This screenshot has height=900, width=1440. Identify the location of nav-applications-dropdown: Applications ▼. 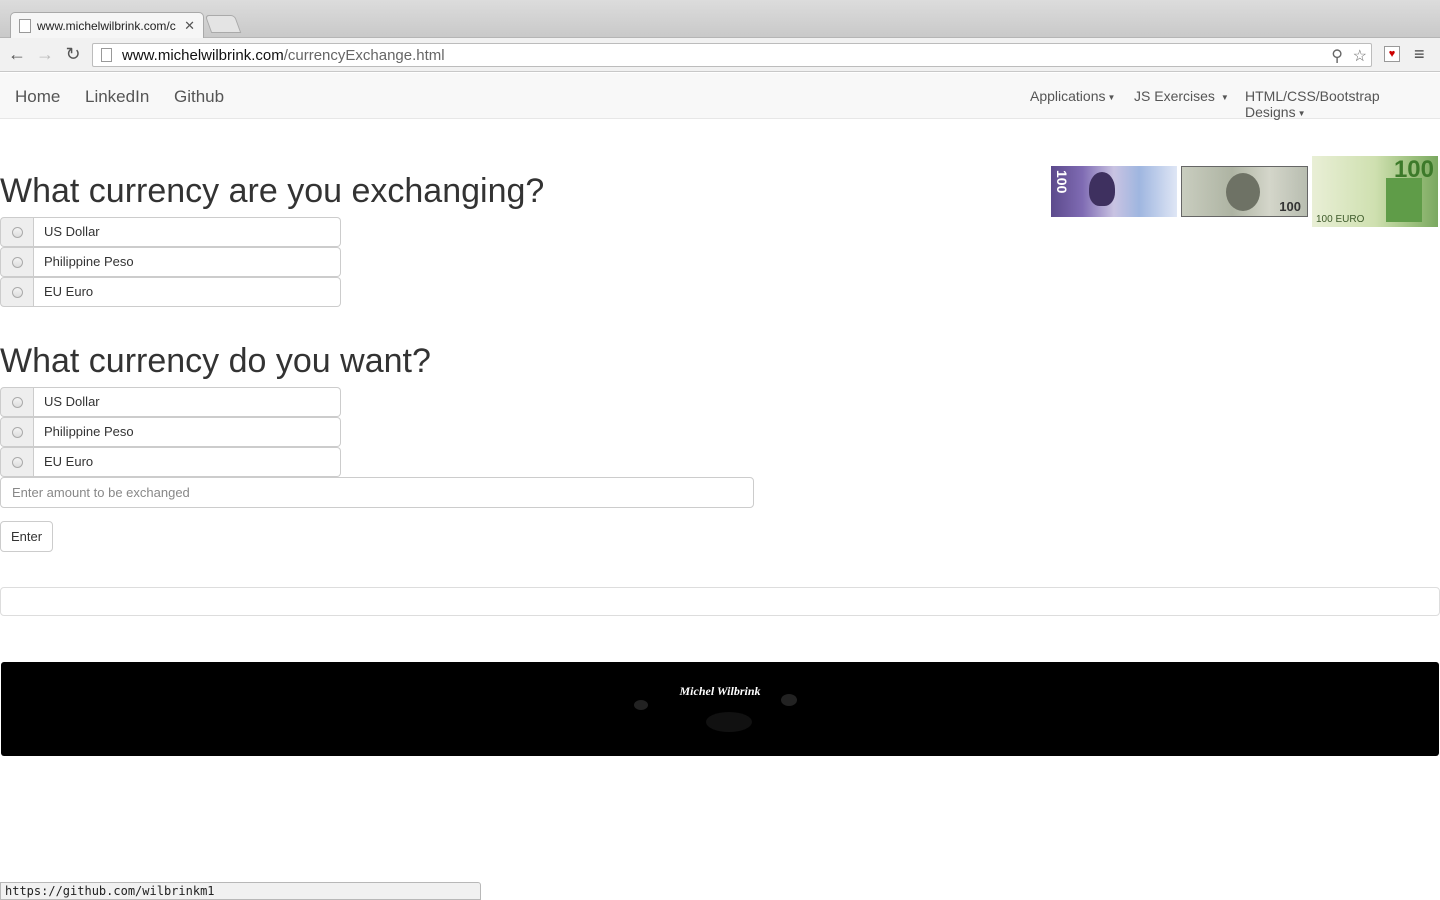
(1072, 96).